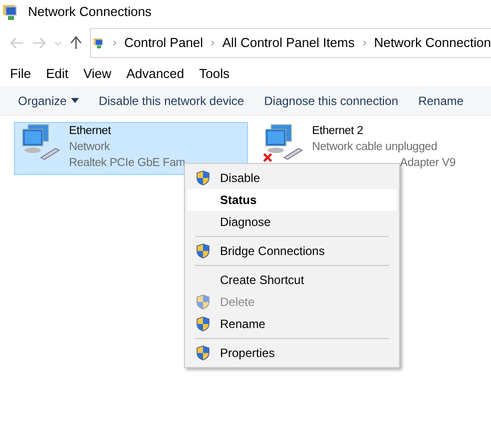  Describe the element at coordinates (58, 43) in the screenshot. I see `caret-icon` at that location.